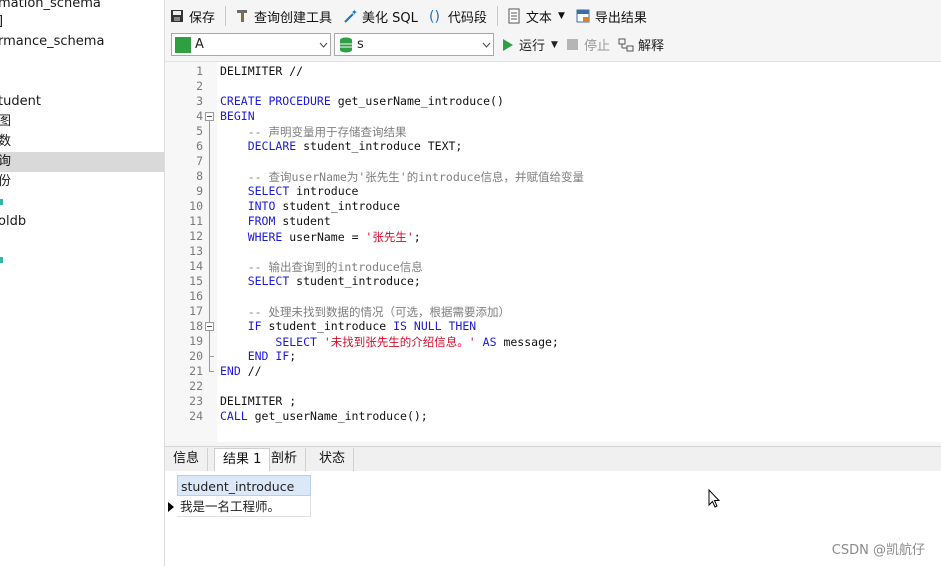 Image resolution: width=941 pixels, height=566 pixels. What do you see at coordinates (379, 146) in the screenshot?
I see `sql-text: student_introduce TEXT;` at bounding box center [379, 146].